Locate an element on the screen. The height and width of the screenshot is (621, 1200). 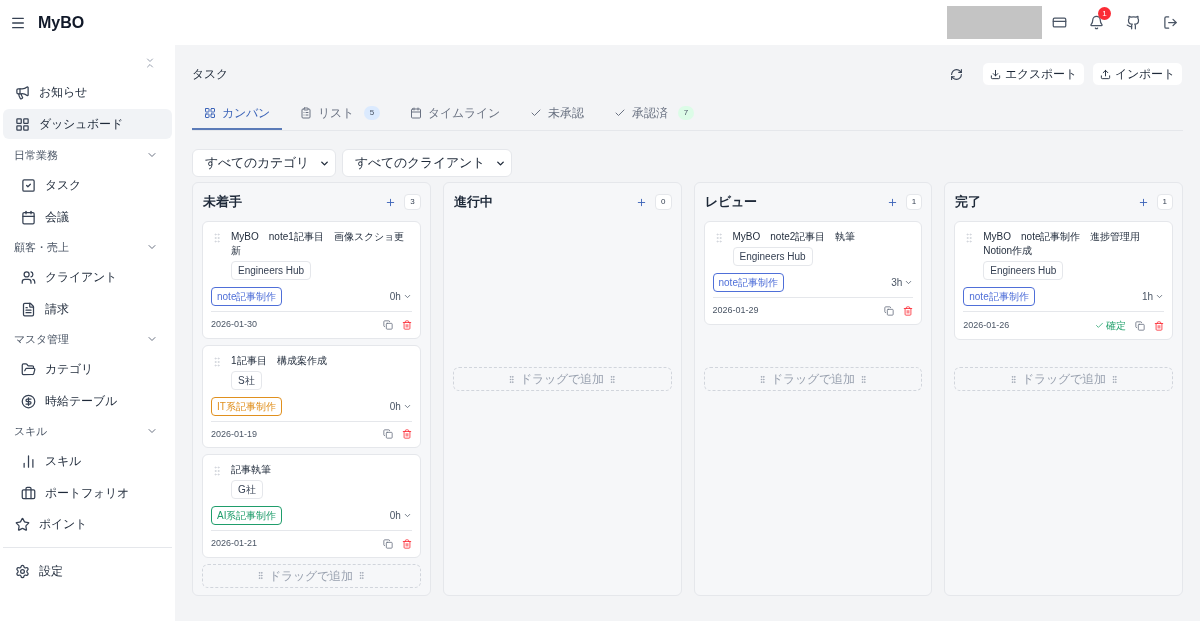
sidebar-item: お知らせ is located at coordinates (87, 92).